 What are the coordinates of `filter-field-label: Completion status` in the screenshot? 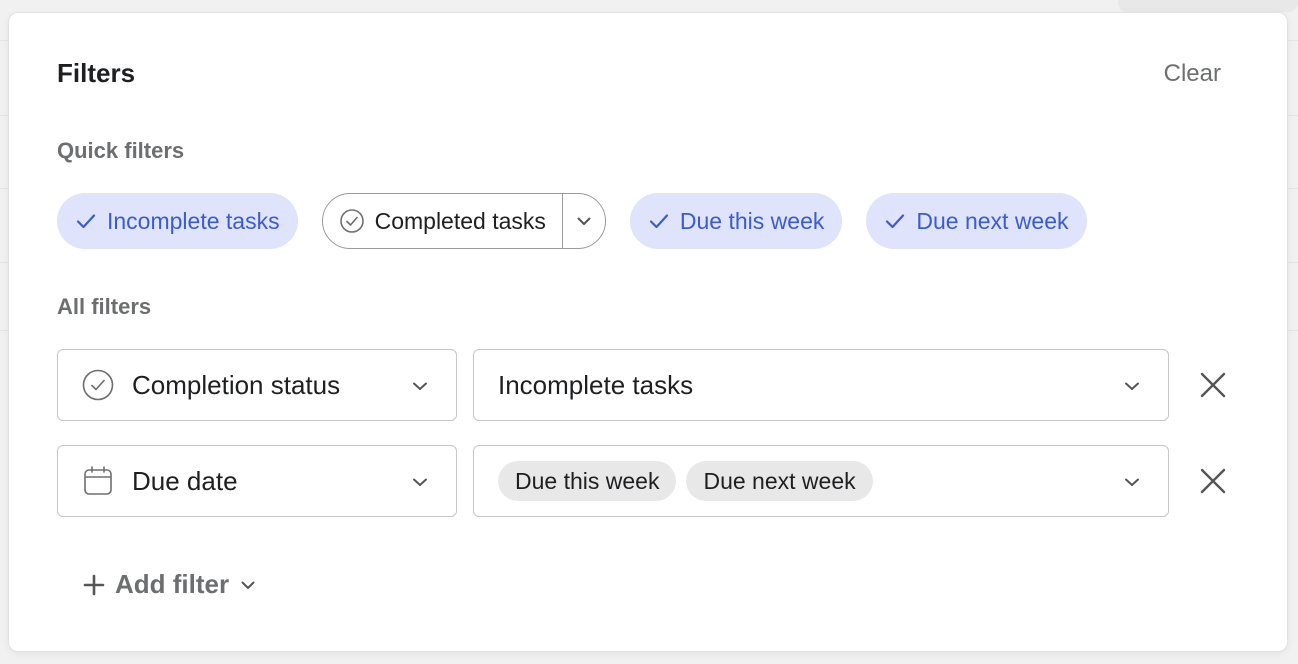 It's located at (236, 385).